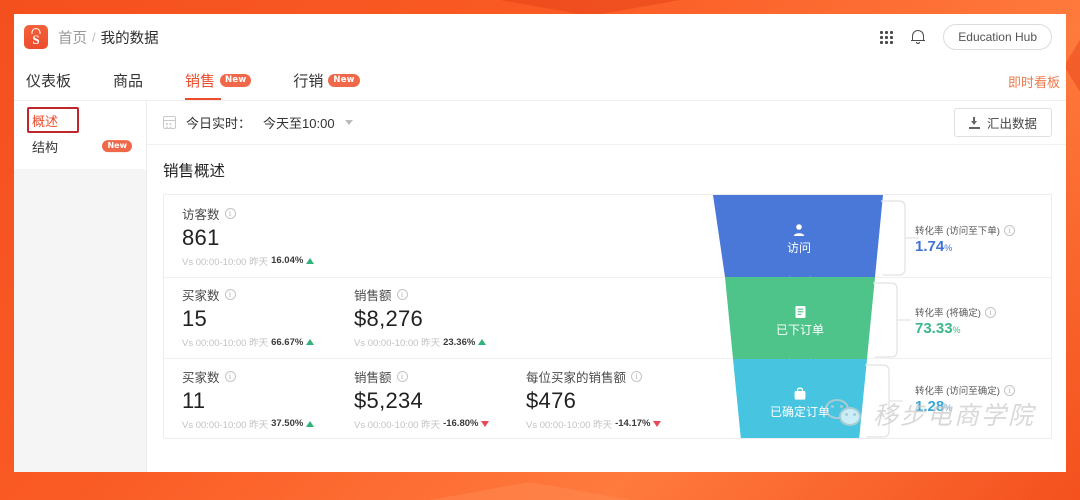 The image size is (1080, 500). I want to click on education-hub-button: Education Hub, so click(997, 37).